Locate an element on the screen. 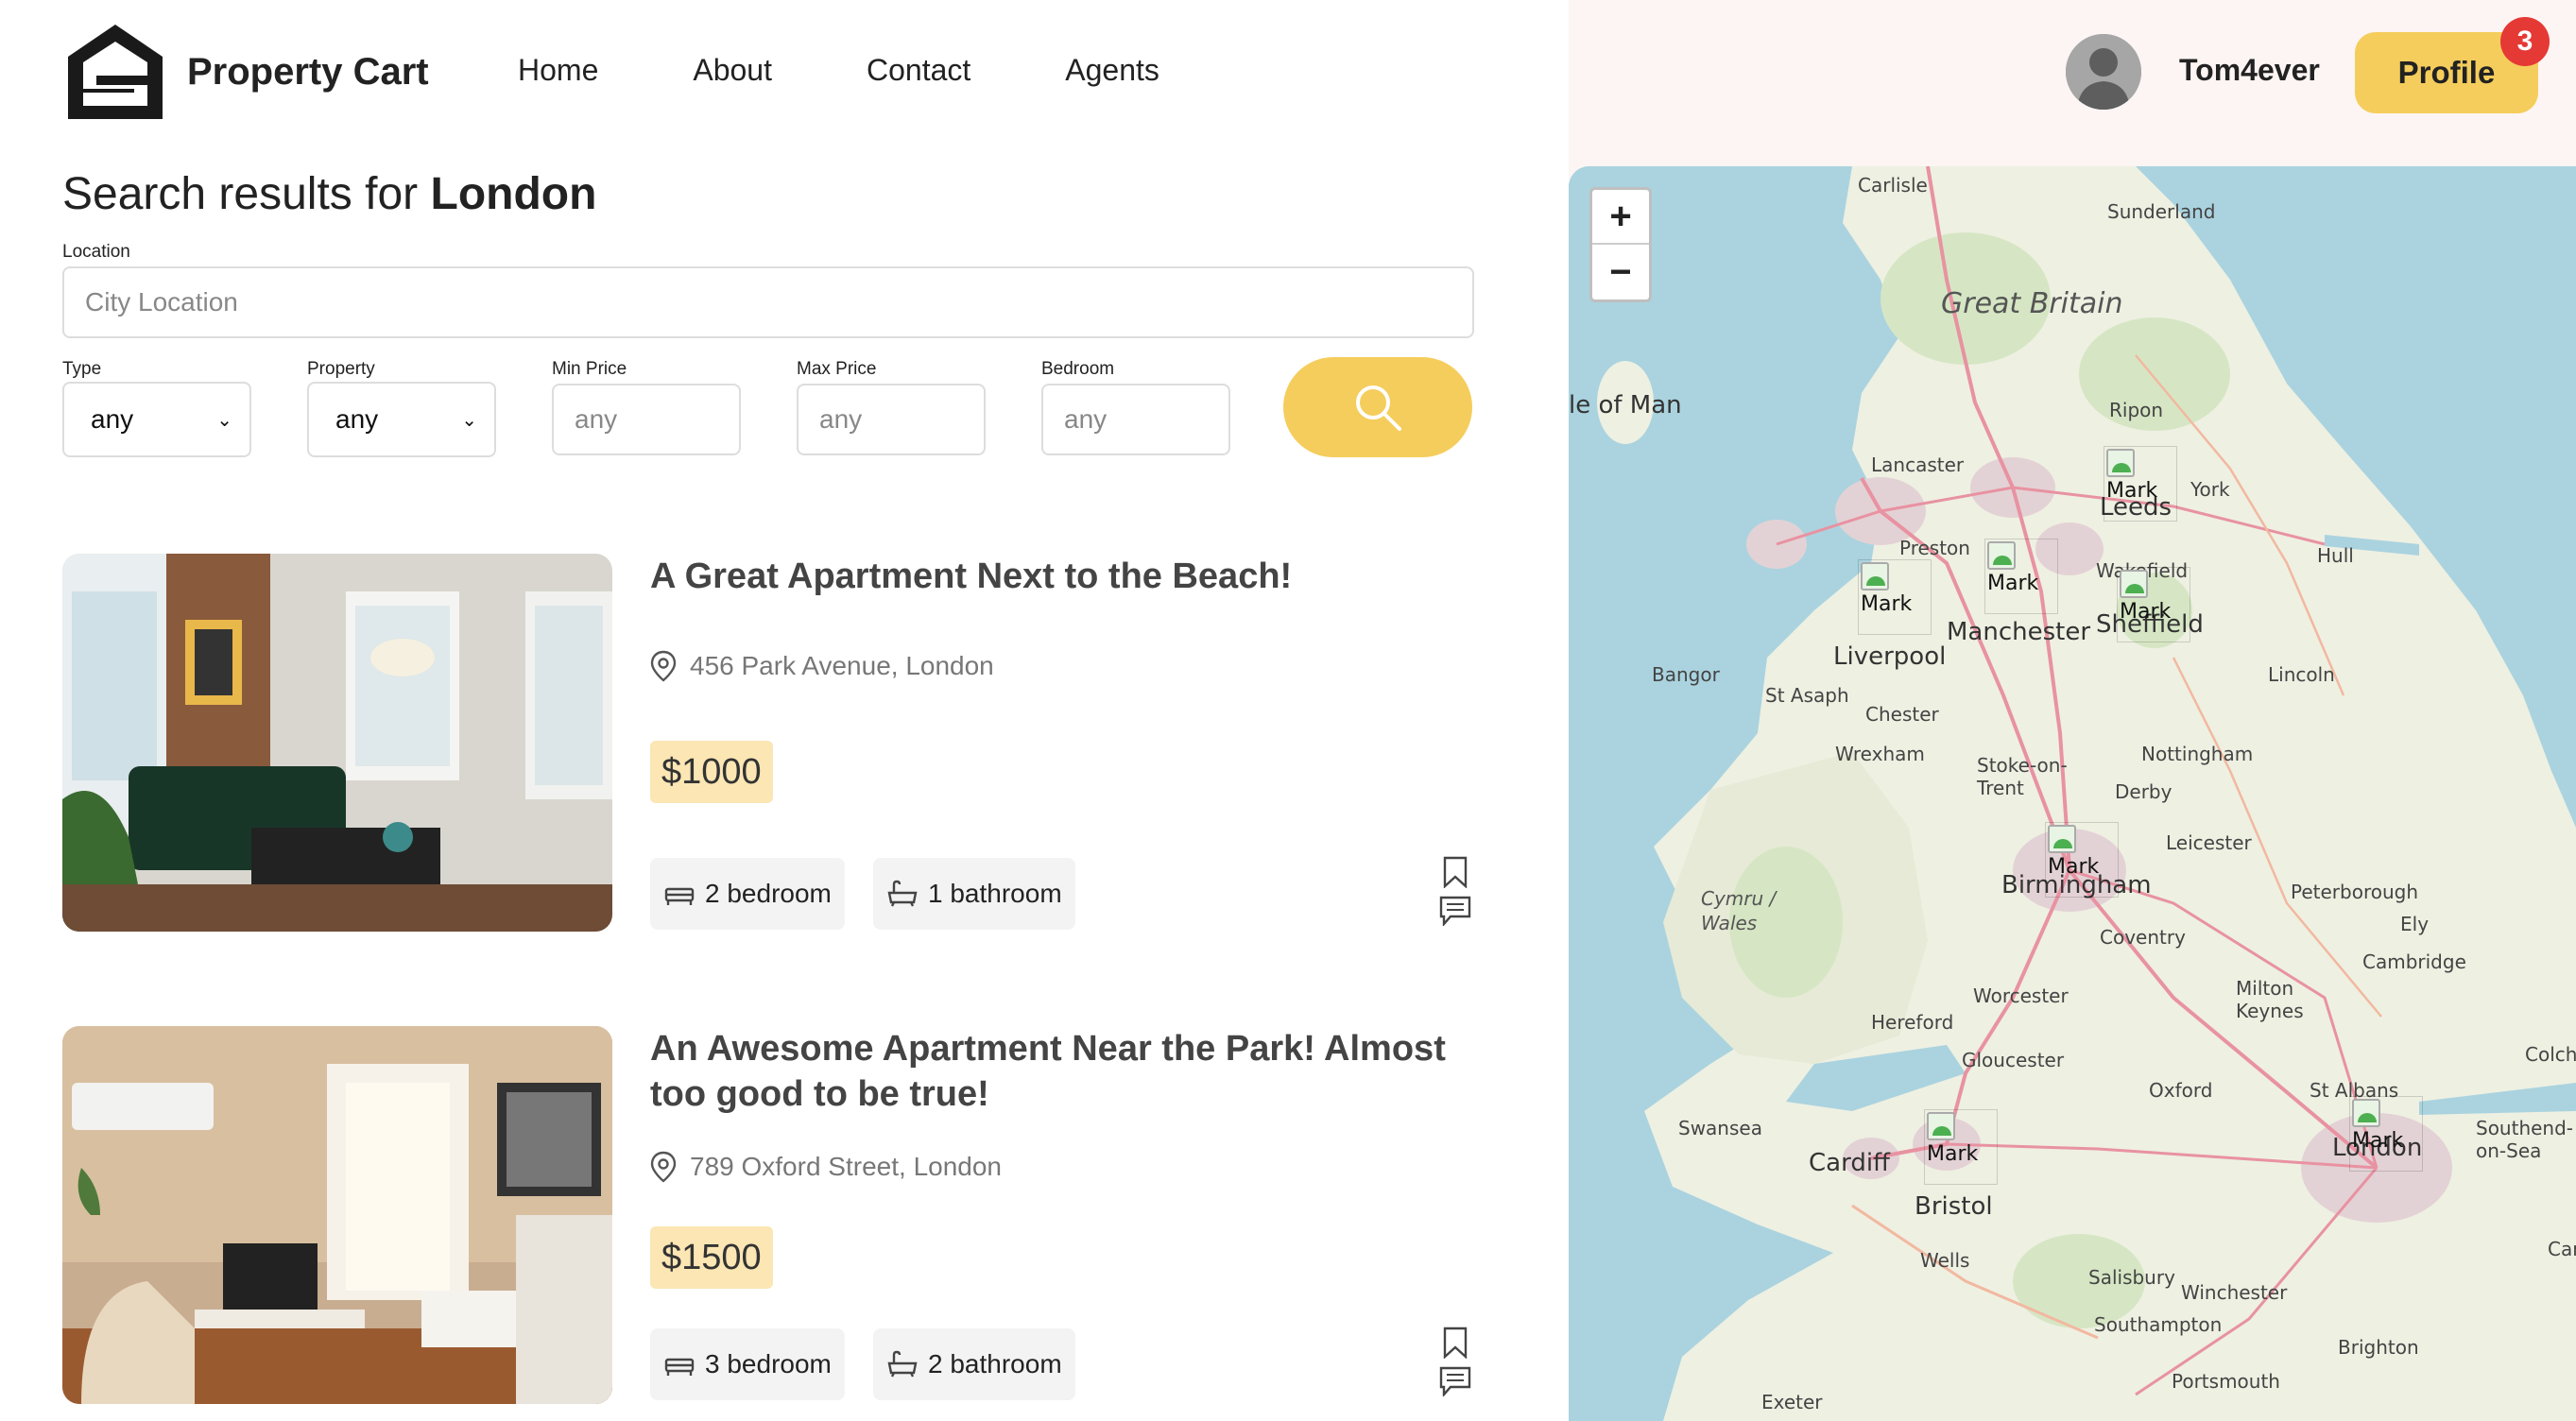  bedroom-count: 3 bedroom is located at coordinates (747, 1364).